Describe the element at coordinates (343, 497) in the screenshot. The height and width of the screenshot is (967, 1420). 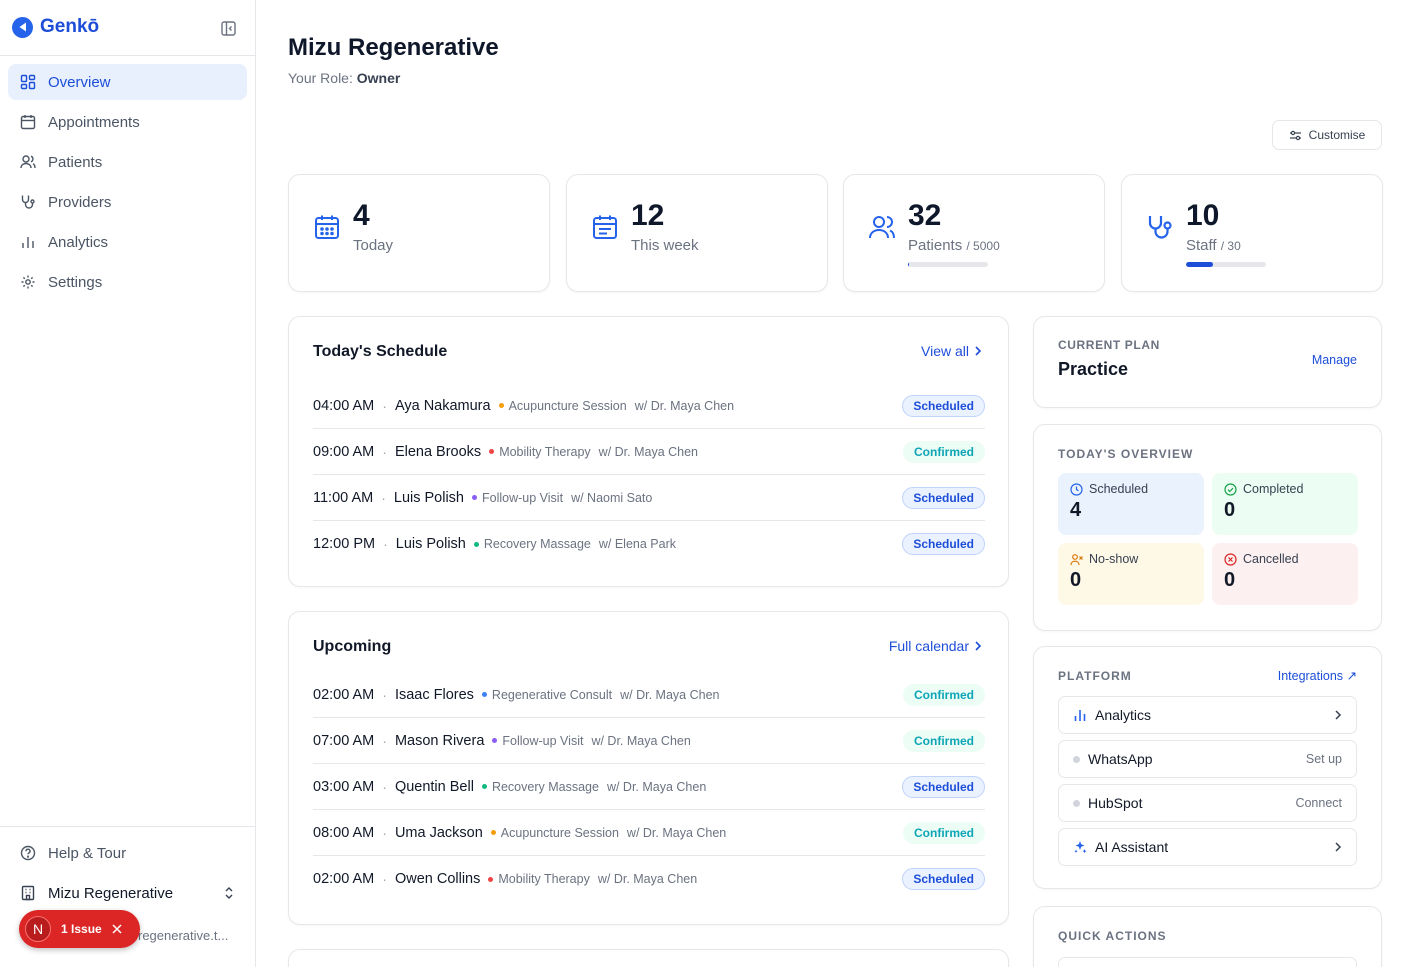
I see `appointment-time: 11:00 AM` at that location.